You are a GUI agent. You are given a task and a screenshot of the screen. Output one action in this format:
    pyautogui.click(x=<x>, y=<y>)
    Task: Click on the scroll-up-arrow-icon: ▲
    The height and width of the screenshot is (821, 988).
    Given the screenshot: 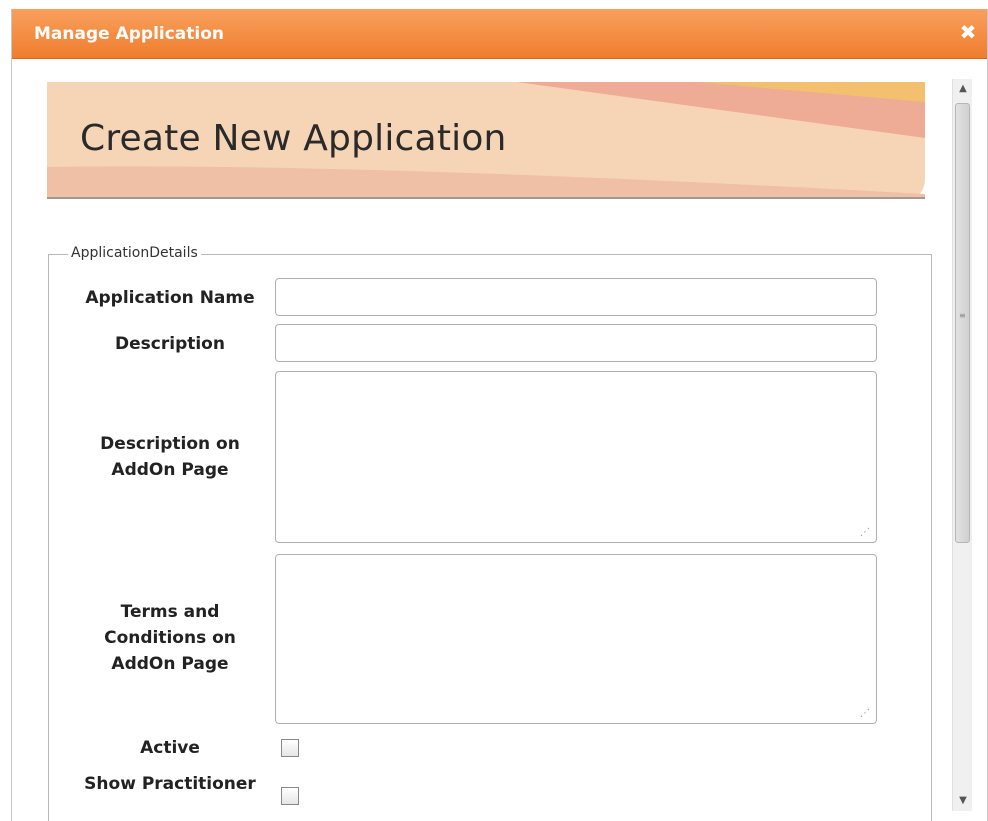 What is the action you would take?
    pyautogui.click(x=963, y=89)
    